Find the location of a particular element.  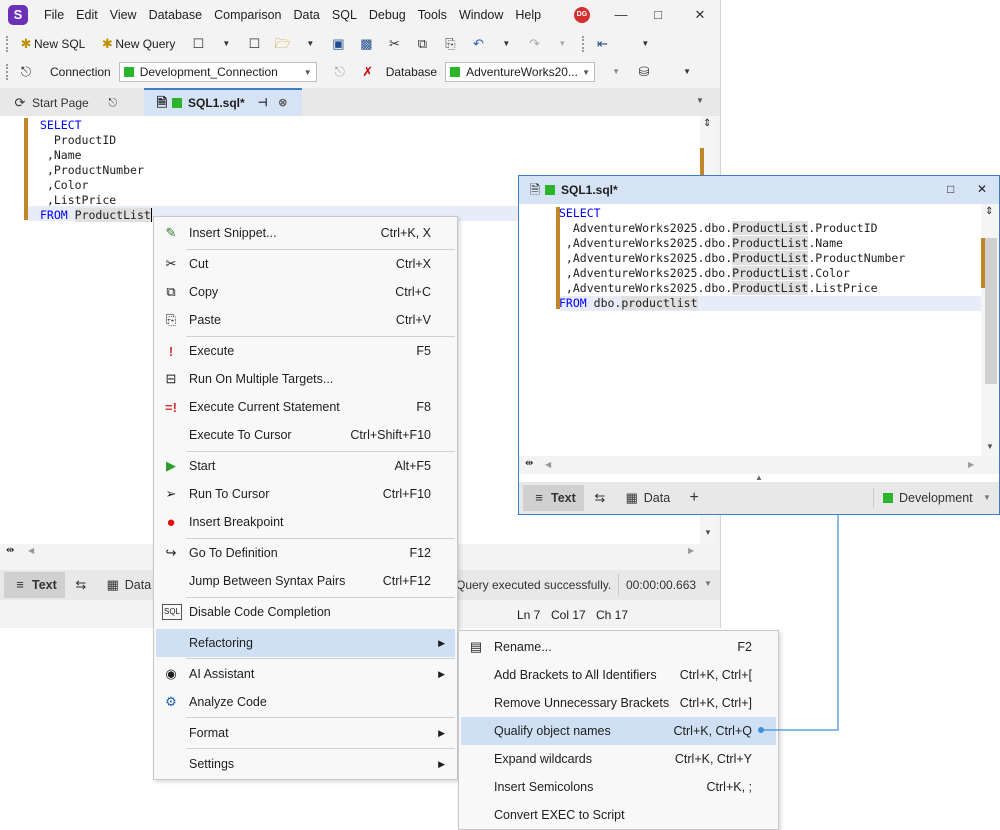

new-sql-button: ✱ New SQL is located at coordinates (52, 44).